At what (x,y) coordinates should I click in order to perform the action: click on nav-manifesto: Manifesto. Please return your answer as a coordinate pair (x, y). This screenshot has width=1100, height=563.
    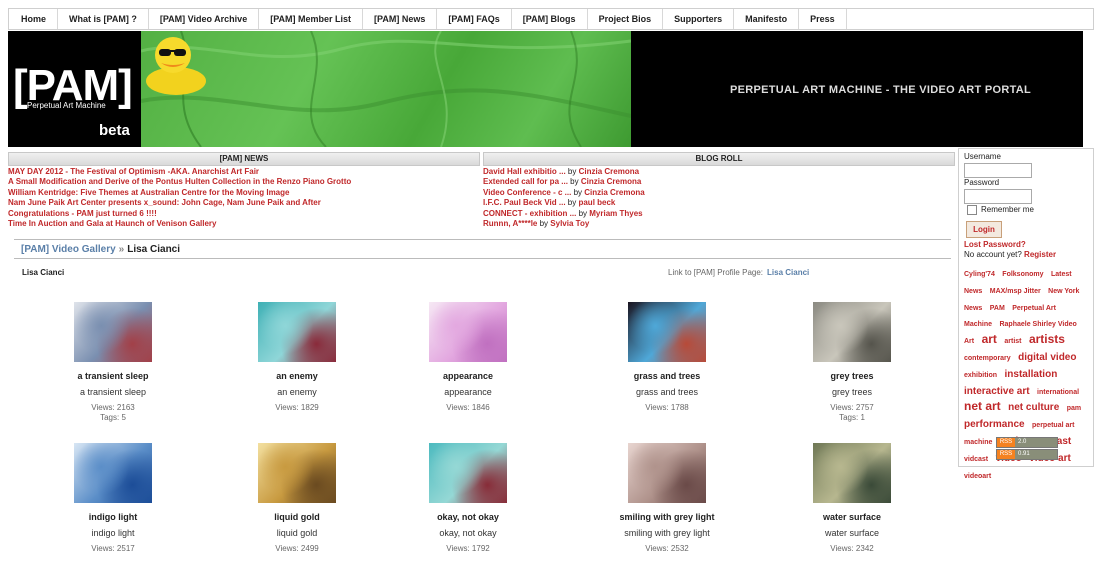
    Looking at the image, I should click on (767, 19).